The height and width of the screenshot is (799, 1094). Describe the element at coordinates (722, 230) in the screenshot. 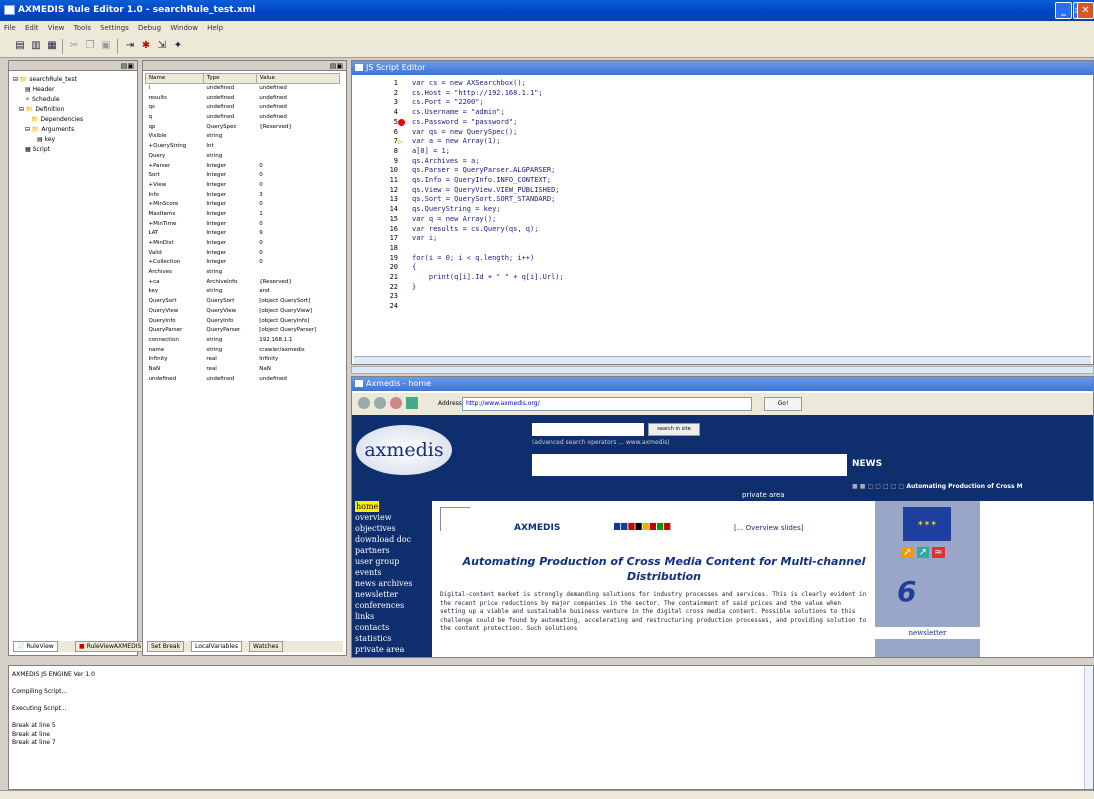

I see `code-line: 16 var results = cs.Query(qs, q);` at that location.